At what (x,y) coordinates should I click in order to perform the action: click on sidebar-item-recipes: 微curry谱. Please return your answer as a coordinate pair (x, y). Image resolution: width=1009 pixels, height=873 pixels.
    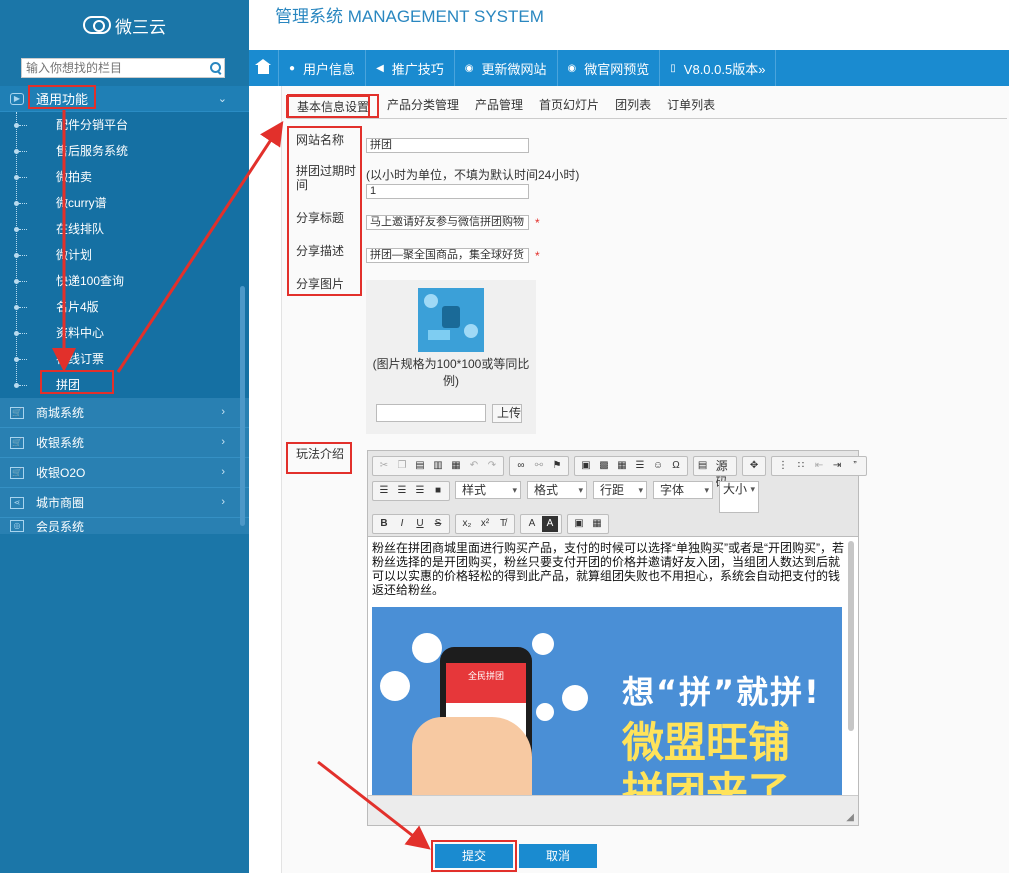
    Looking at the image, I should click on (124, 203).